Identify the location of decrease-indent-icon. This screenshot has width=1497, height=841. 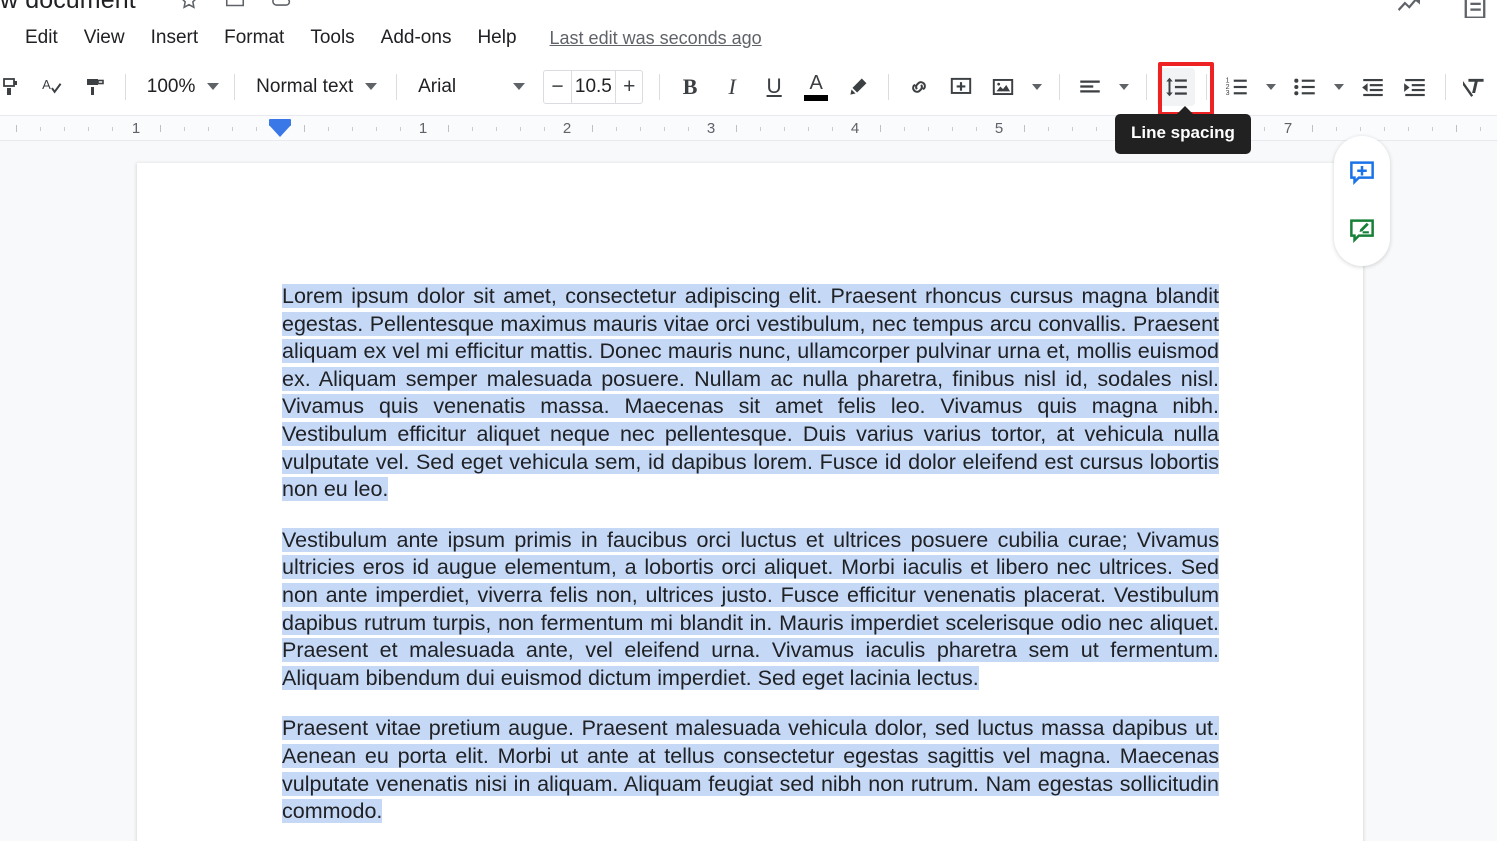
(1373, 87).